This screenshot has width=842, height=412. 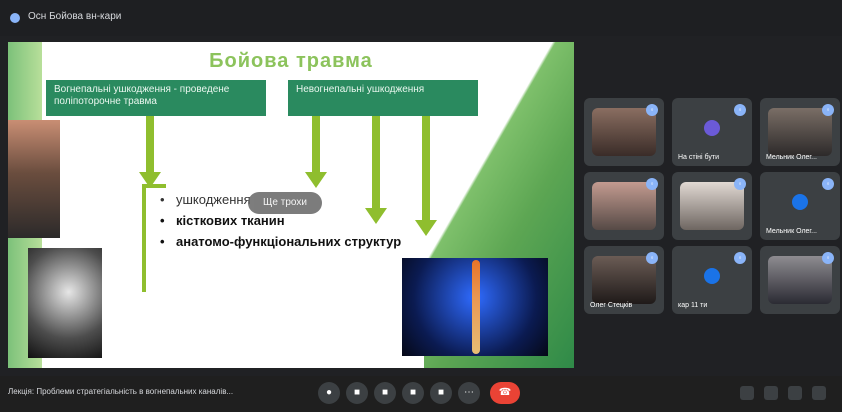 I want to click on meeting-title: Осн Бойова вн-кари, so click(x=75, y=16).